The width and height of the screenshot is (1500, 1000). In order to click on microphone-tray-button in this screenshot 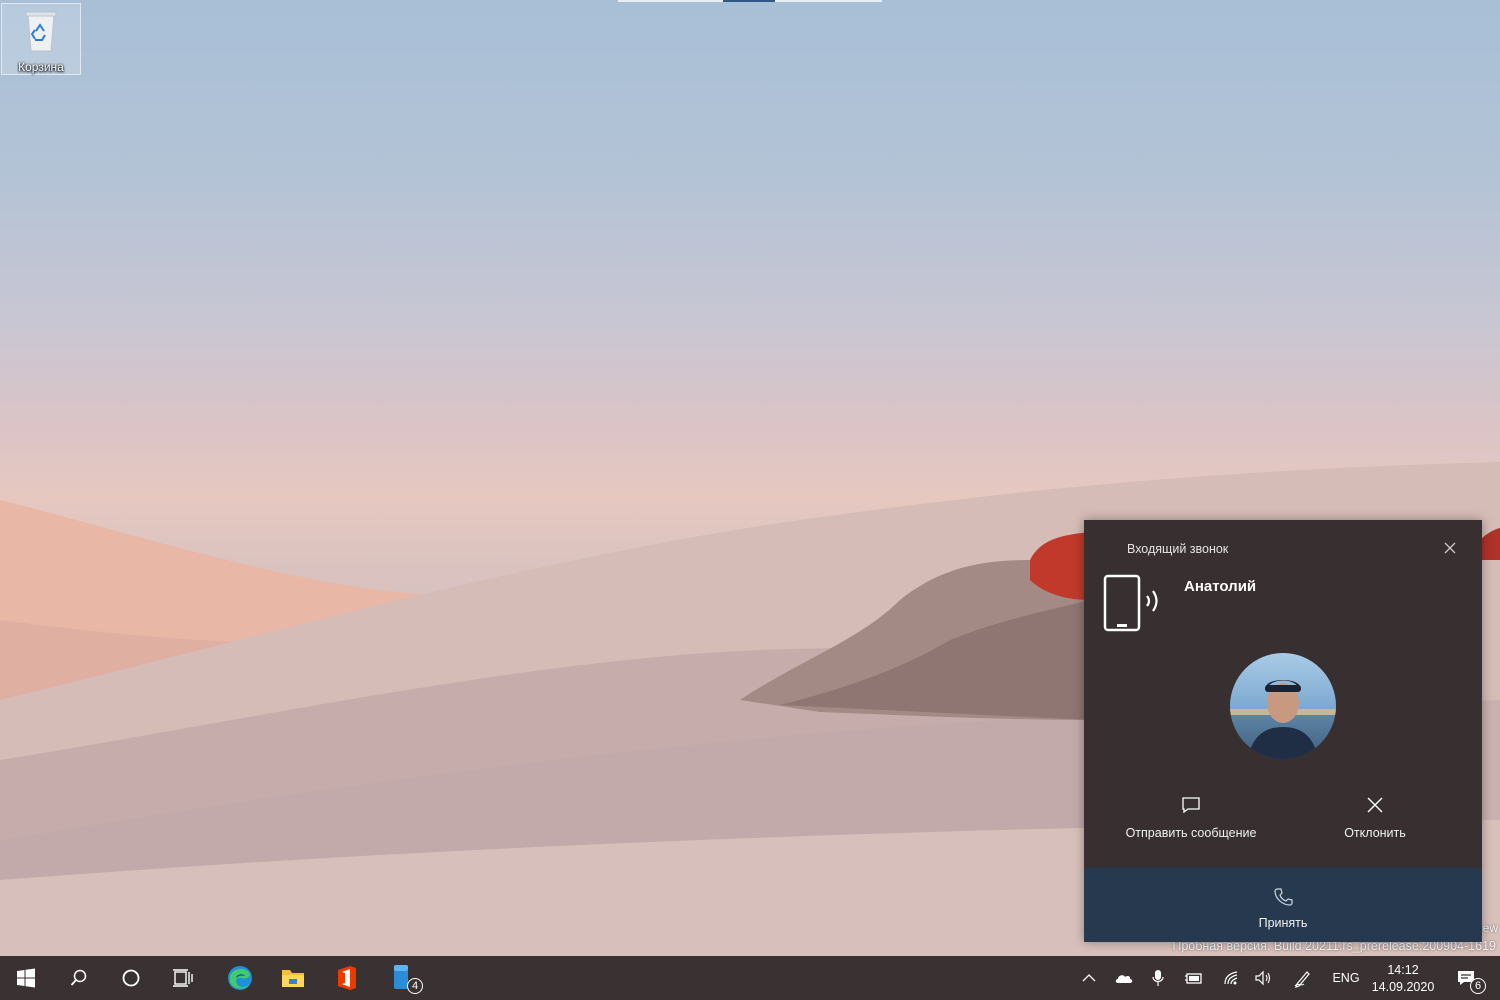, I will do `click(1158, 978)`.